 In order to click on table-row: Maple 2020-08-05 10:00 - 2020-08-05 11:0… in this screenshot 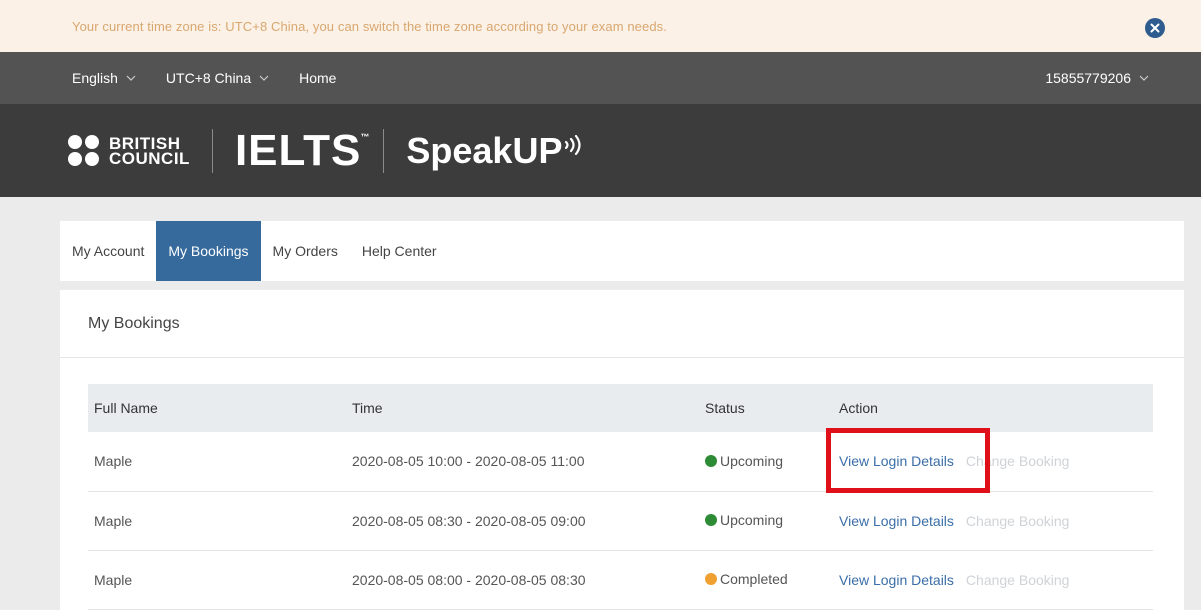, I will do `click(620, 461)`.